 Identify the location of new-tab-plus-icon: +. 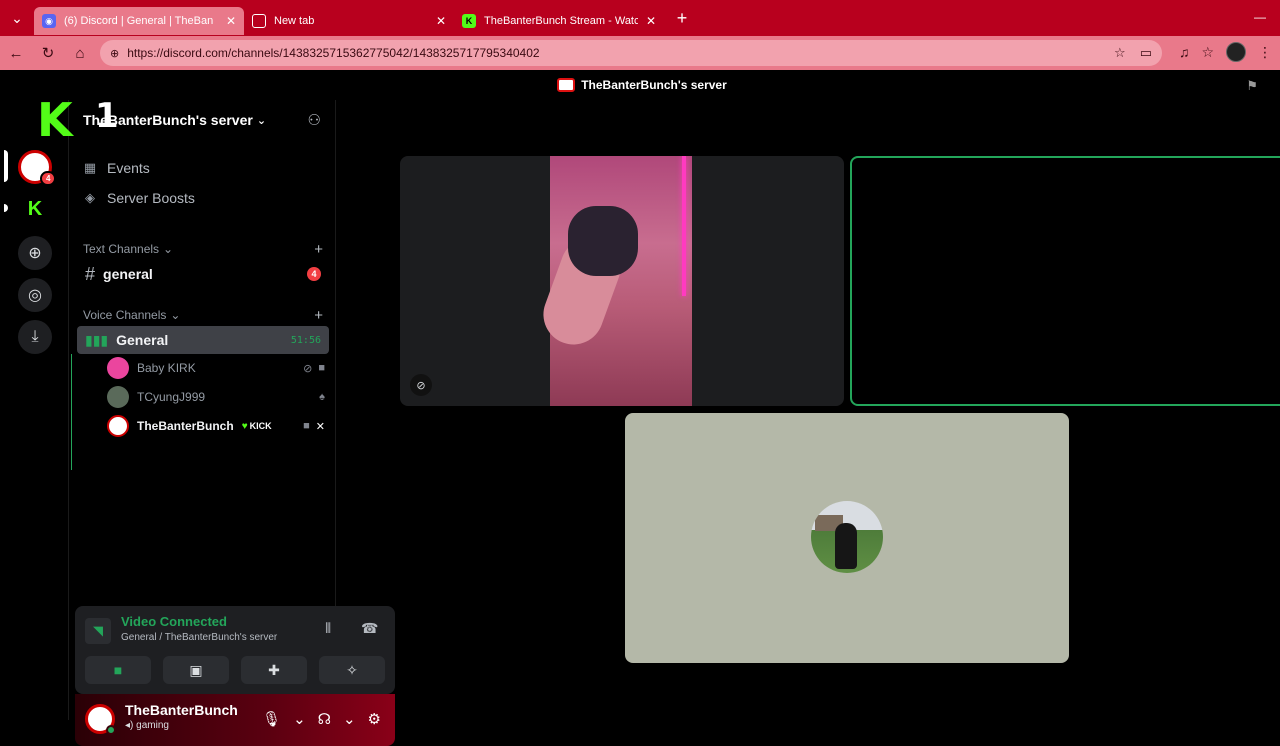
(682, 18).